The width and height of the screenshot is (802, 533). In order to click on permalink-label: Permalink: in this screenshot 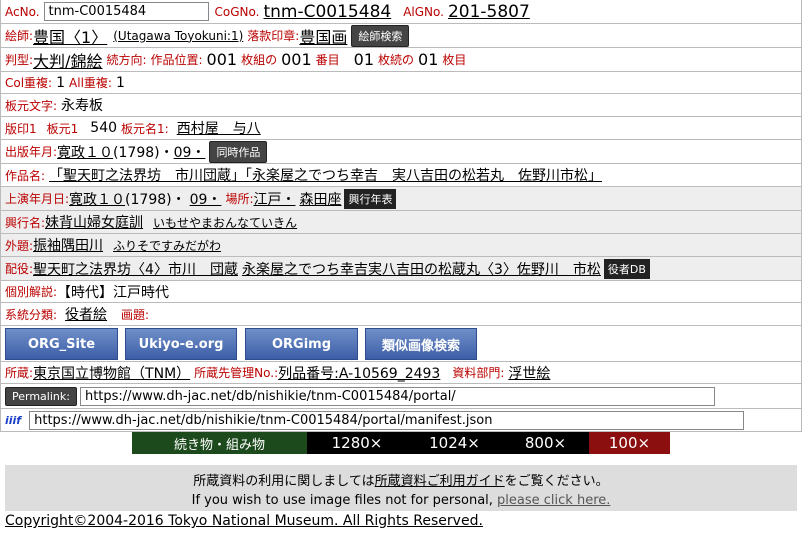, I will do `click(41, 396)`.